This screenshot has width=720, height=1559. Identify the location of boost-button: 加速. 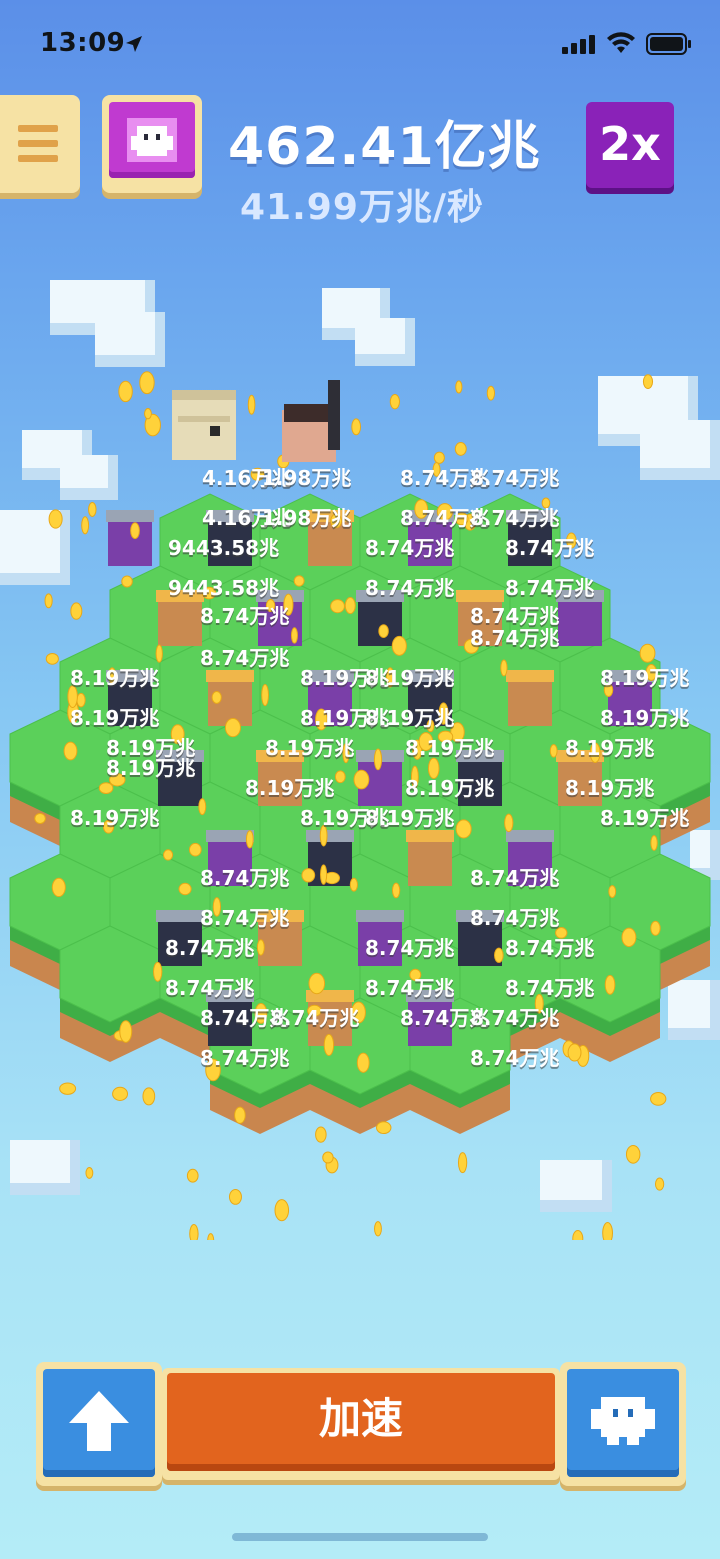
(361, 1424).